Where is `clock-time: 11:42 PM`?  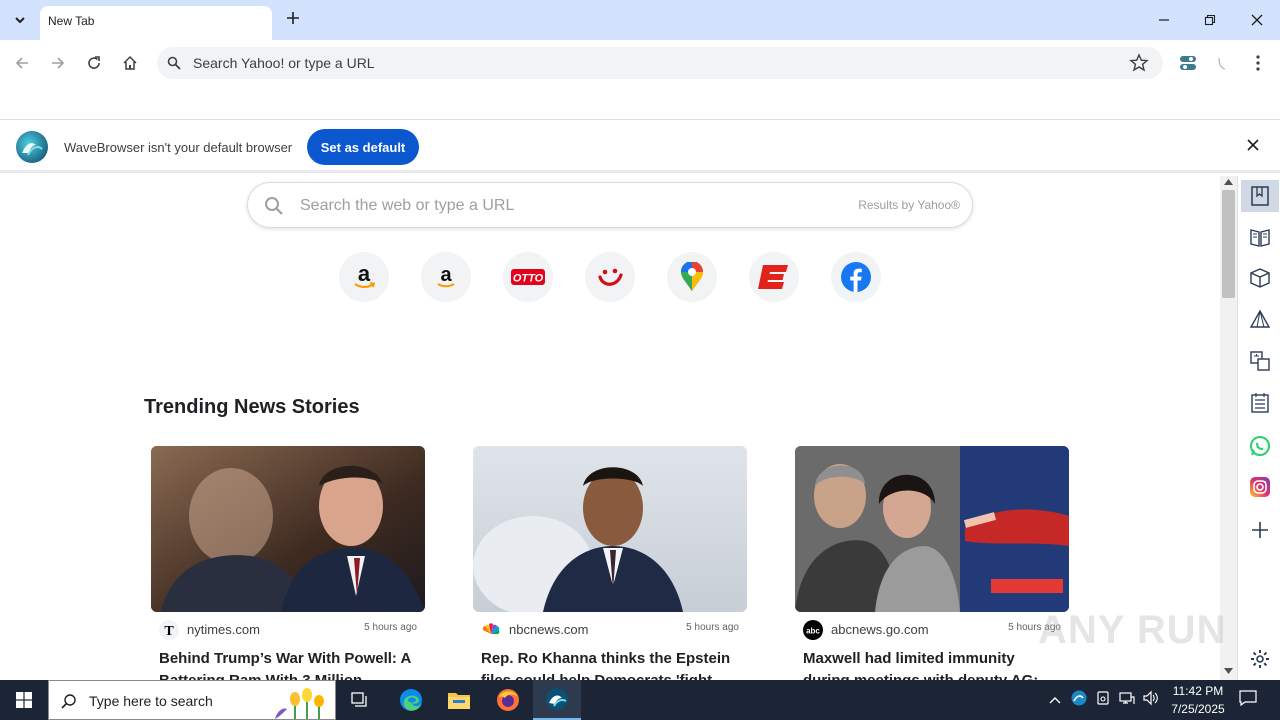
clock-time: 11:42 PM is located at coordinates (1198, 691).